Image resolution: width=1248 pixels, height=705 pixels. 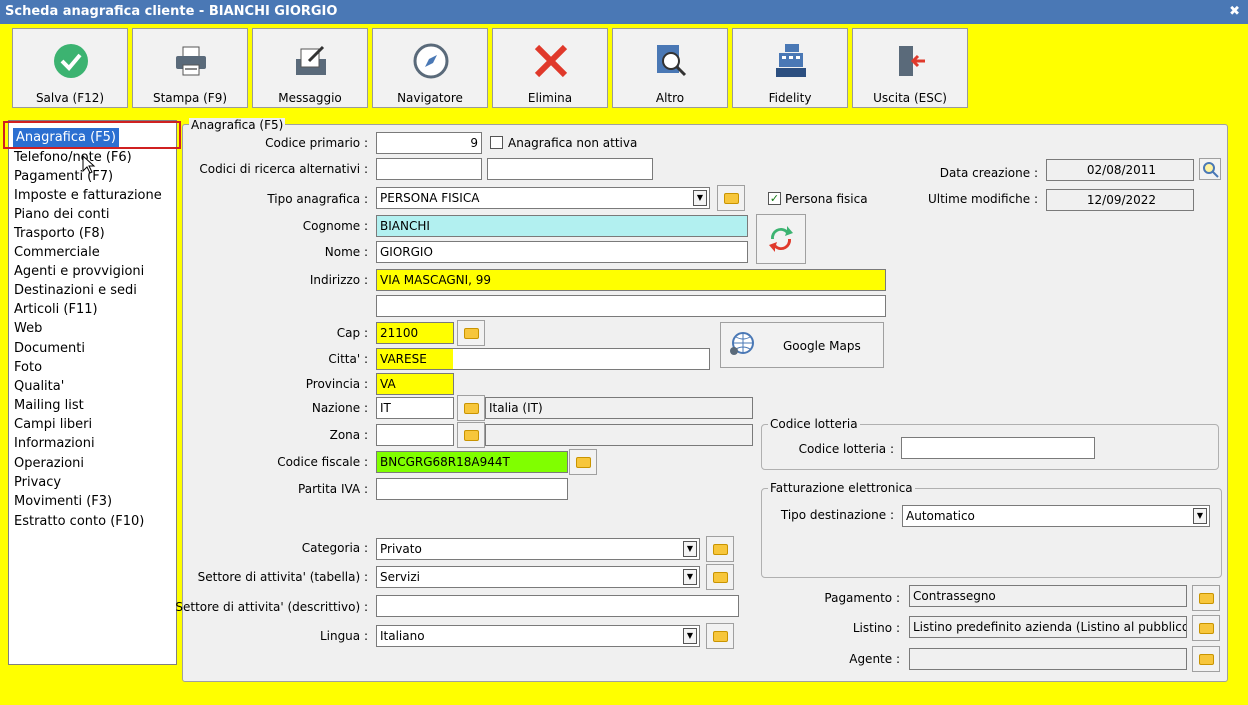 What do you see at coordinates (333, 489) in the screenshot?
I see `partita-iva-label: Partita IVA :` at bounding box center [333, 489].